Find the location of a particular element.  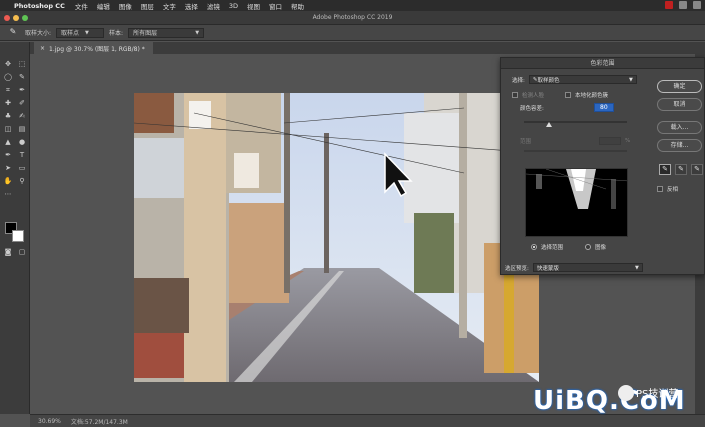

eyedropper-icon: ✒ is located at coordinates (22, 90).